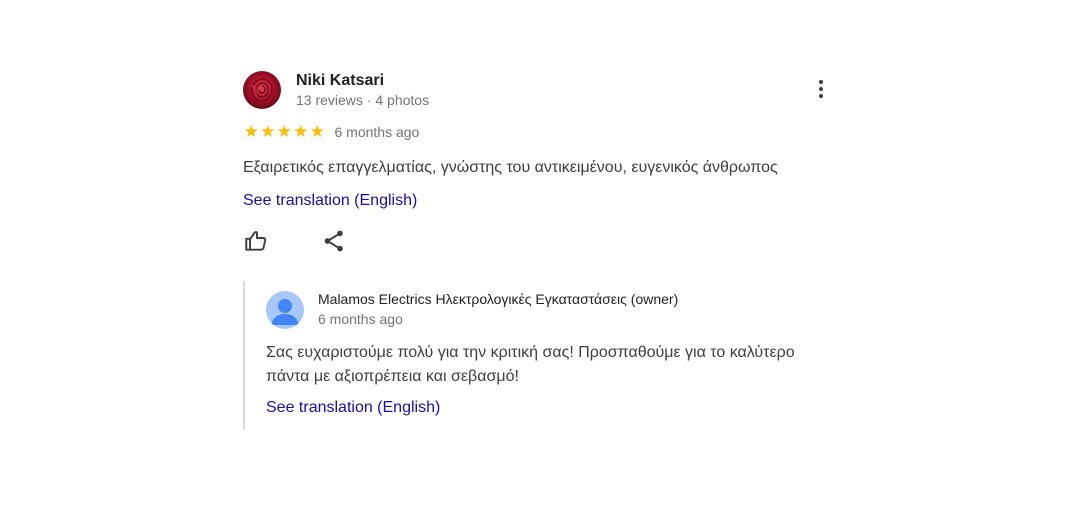 This screenshot has width=1080, height=508. What do you see at coordinates (353, 408) in the screenshot?
I see `owner-see-translation-link: See translation (English)` at bounding box center [353, 408].